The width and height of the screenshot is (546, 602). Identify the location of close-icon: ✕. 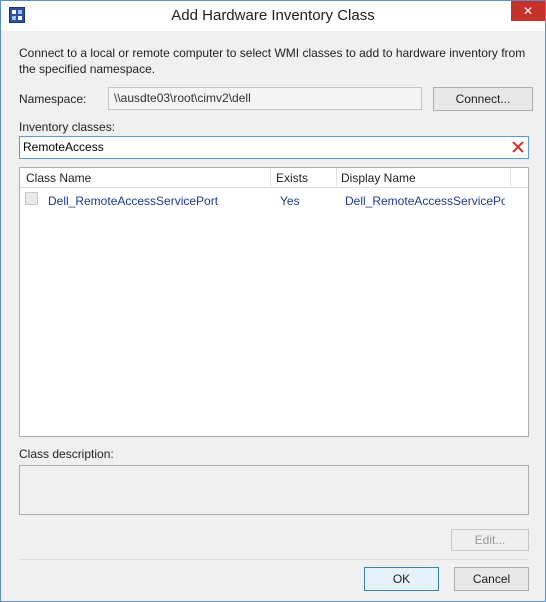
(528, 11).